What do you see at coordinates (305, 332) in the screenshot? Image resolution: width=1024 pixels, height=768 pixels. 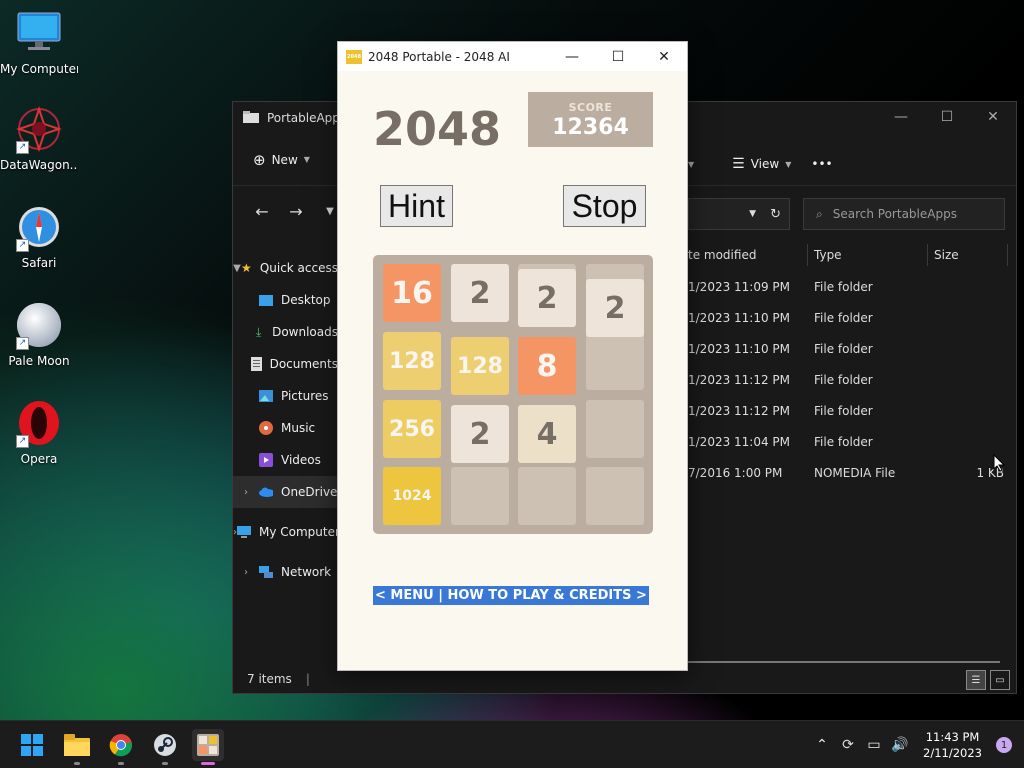 I see `sidebar-item-label: Downloads` at bounding box center [305, 332].